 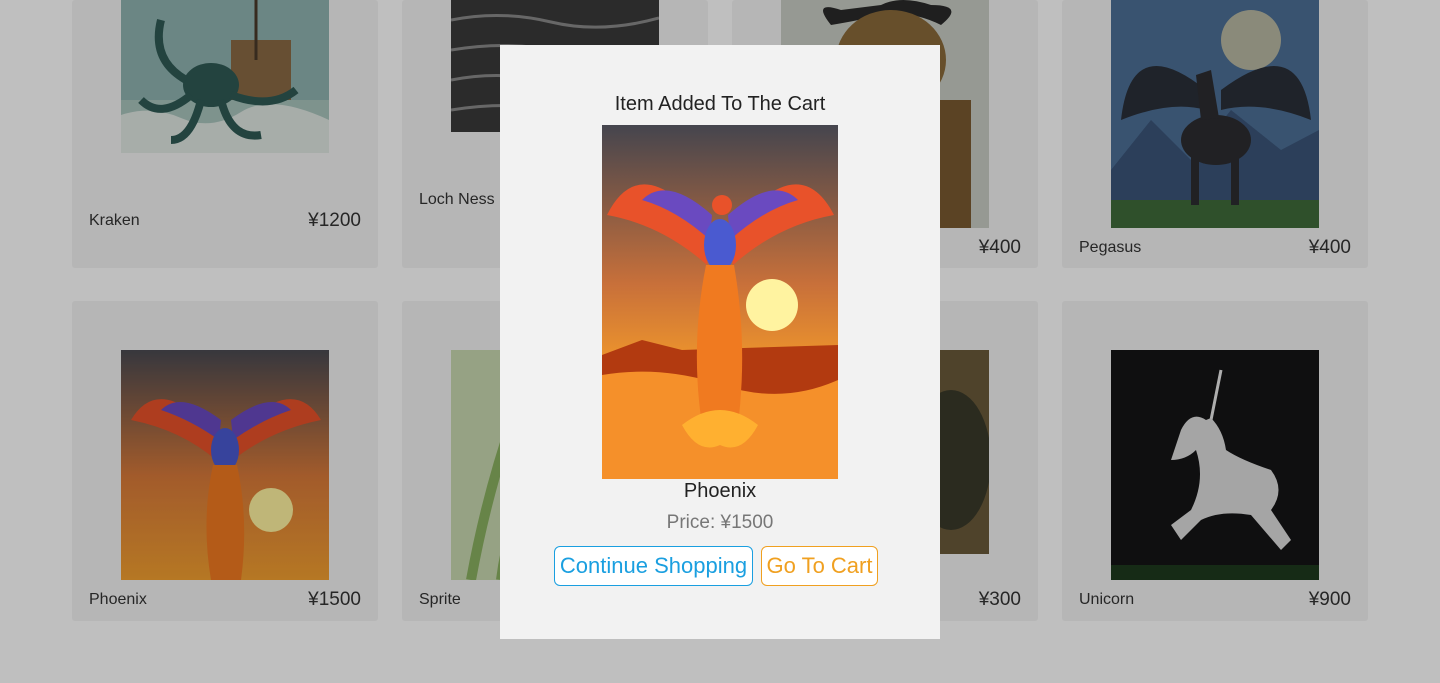 I want to click on go-to-cart-button: Go To Cart, so click(x=819, y=566).